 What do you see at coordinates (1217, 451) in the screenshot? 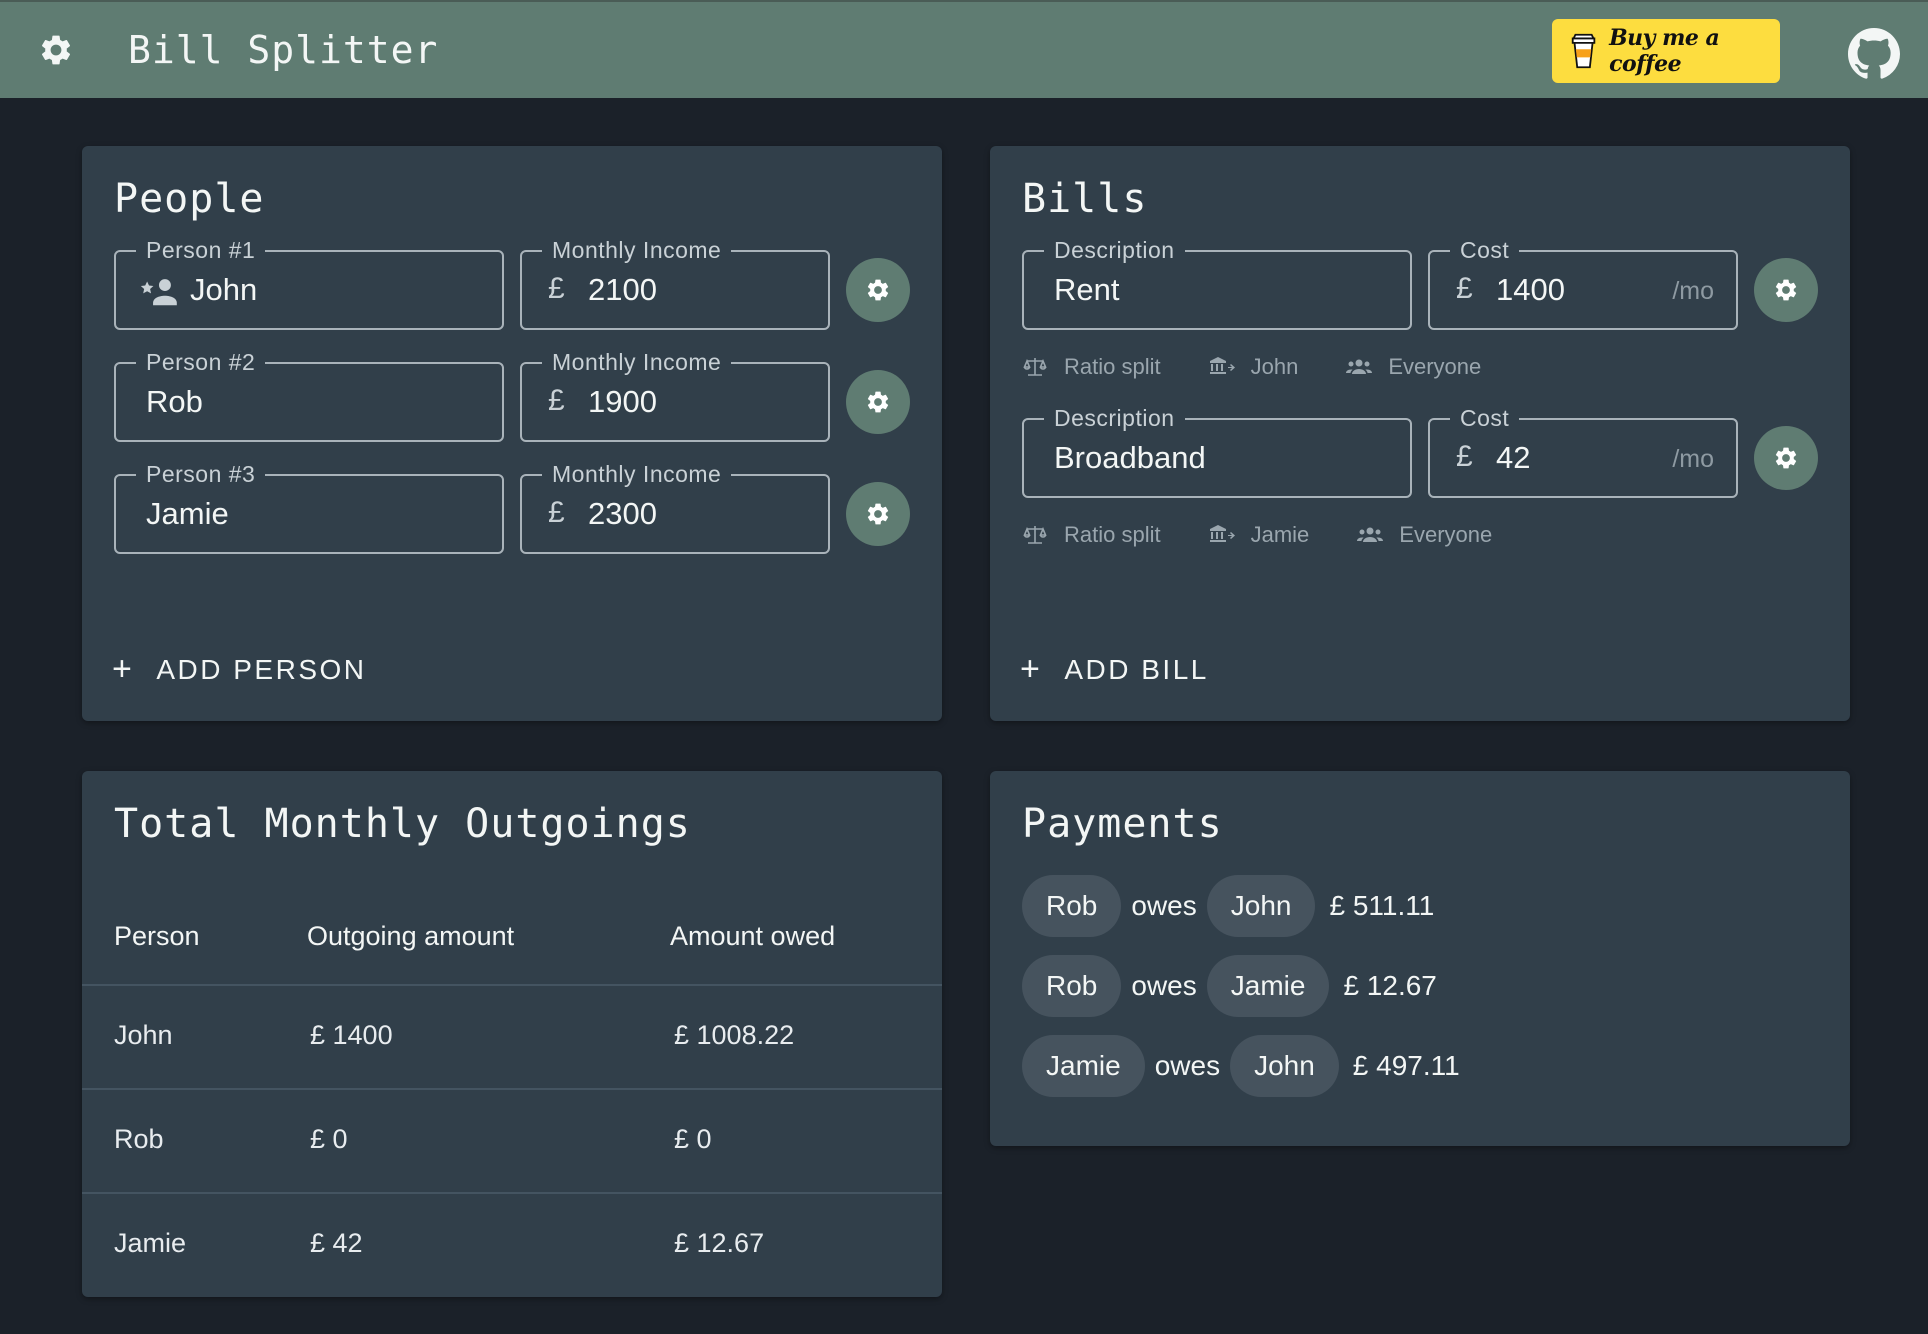
I see `bill-description-field: Description Broadband` at bounding box center [1217, 451].